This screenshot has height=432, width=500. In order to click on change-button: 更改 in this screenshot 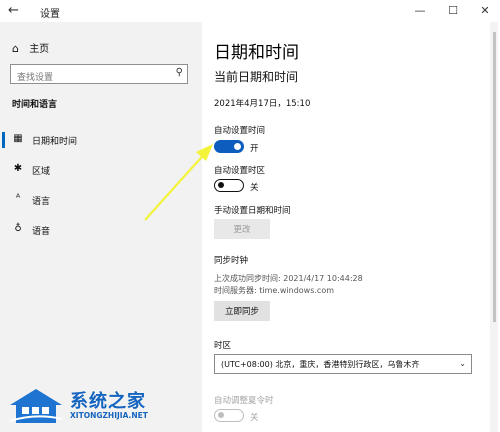, I will do `click(242, 229)`.